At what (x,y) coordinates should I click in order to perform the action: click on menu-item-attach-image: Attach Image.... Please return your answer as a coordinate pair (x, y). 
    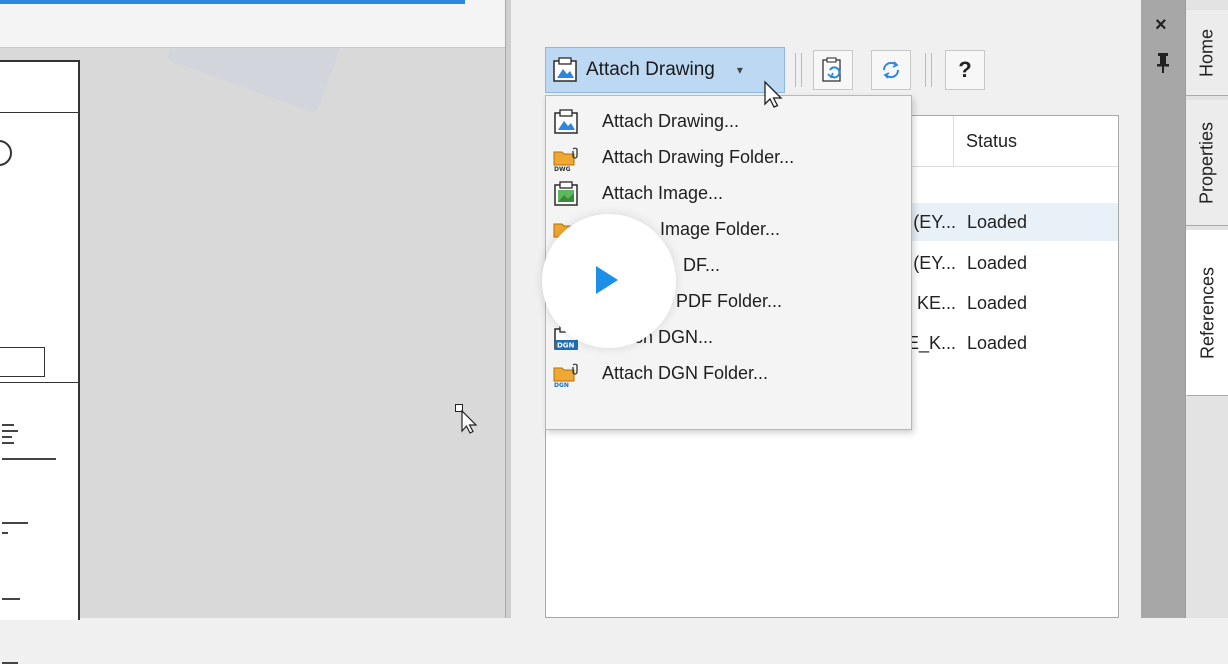
    Looking at the image, I should click on (728, 195).